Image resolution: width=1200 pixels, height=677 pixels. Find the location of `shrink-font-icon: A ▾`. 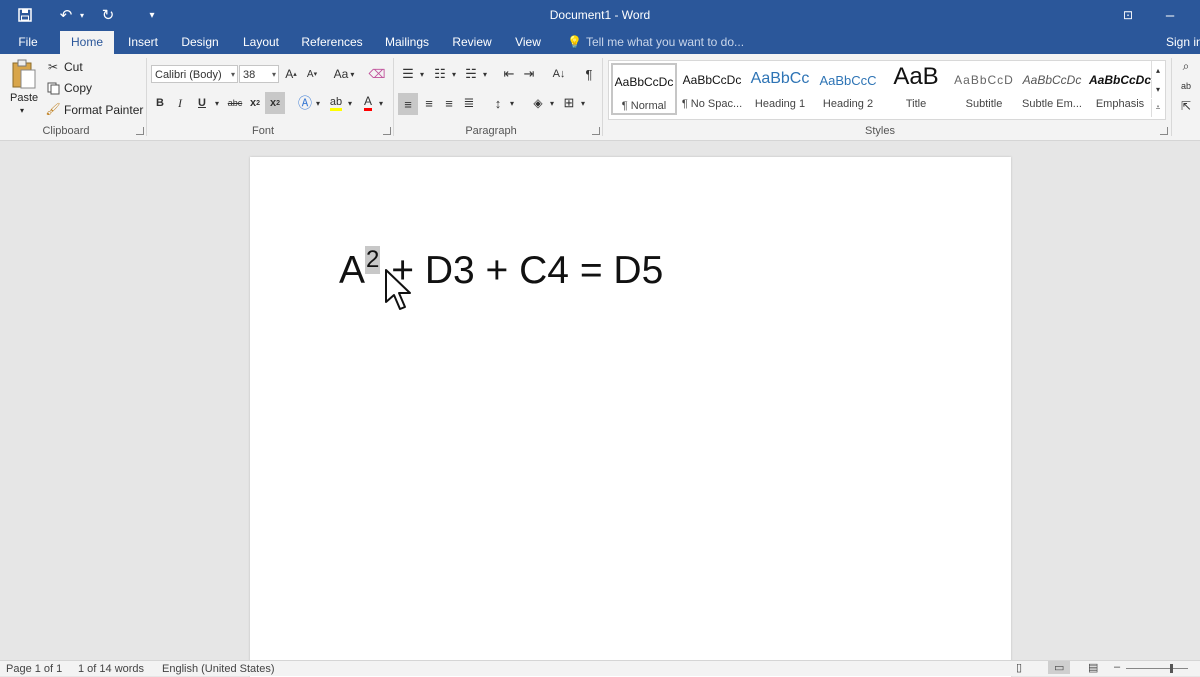

shrink-font-icon: A ▾ is located at coordinates (312, 74).